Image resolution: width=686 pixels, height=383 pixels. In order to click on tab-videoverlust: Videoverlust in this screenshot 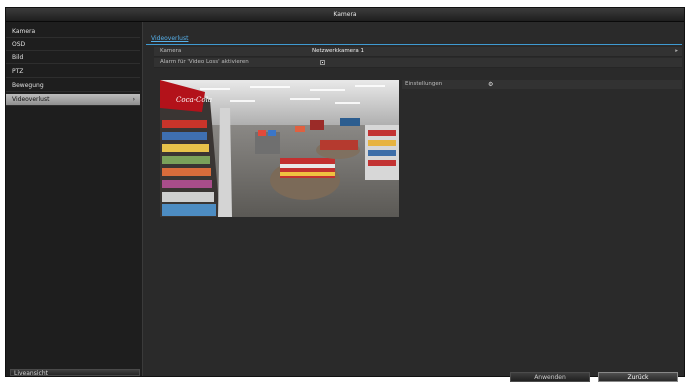, I will do `click(169, 38)`.